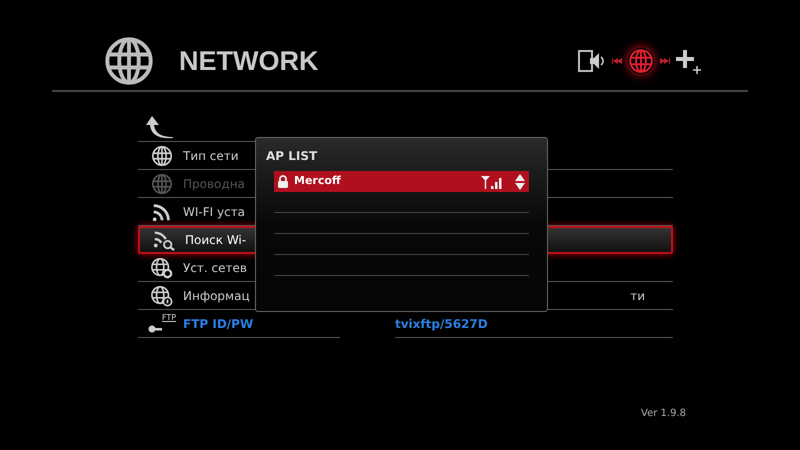  What do you see at coordinates (211, 156) in the screenshot?
I see `menu-label: Тип сети` at bounding box center [211, 156].